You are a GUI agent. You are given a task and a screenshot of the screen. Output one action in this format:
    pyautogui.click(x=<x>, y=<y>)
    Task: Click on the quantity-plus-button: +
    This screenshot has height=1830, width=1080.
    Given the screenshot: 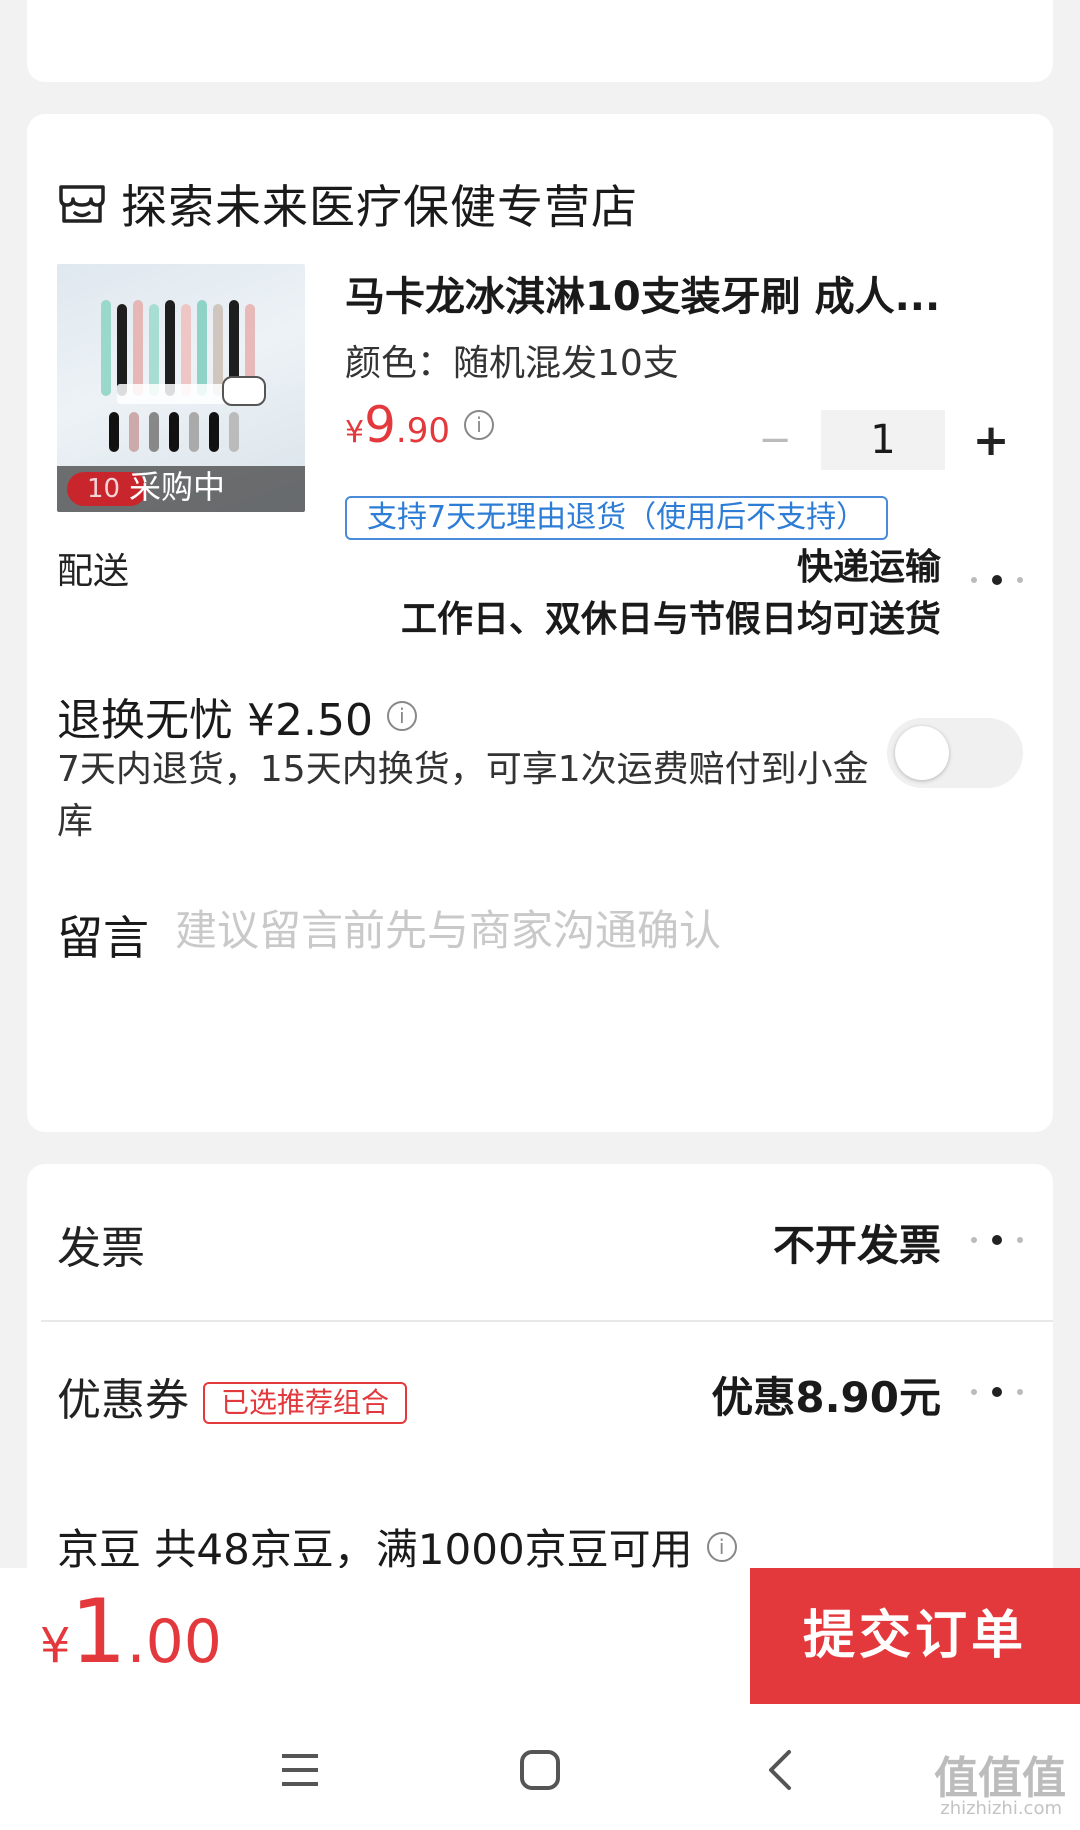 What is the action you would take?
    pyautogui.click(x=991, y=440)
    